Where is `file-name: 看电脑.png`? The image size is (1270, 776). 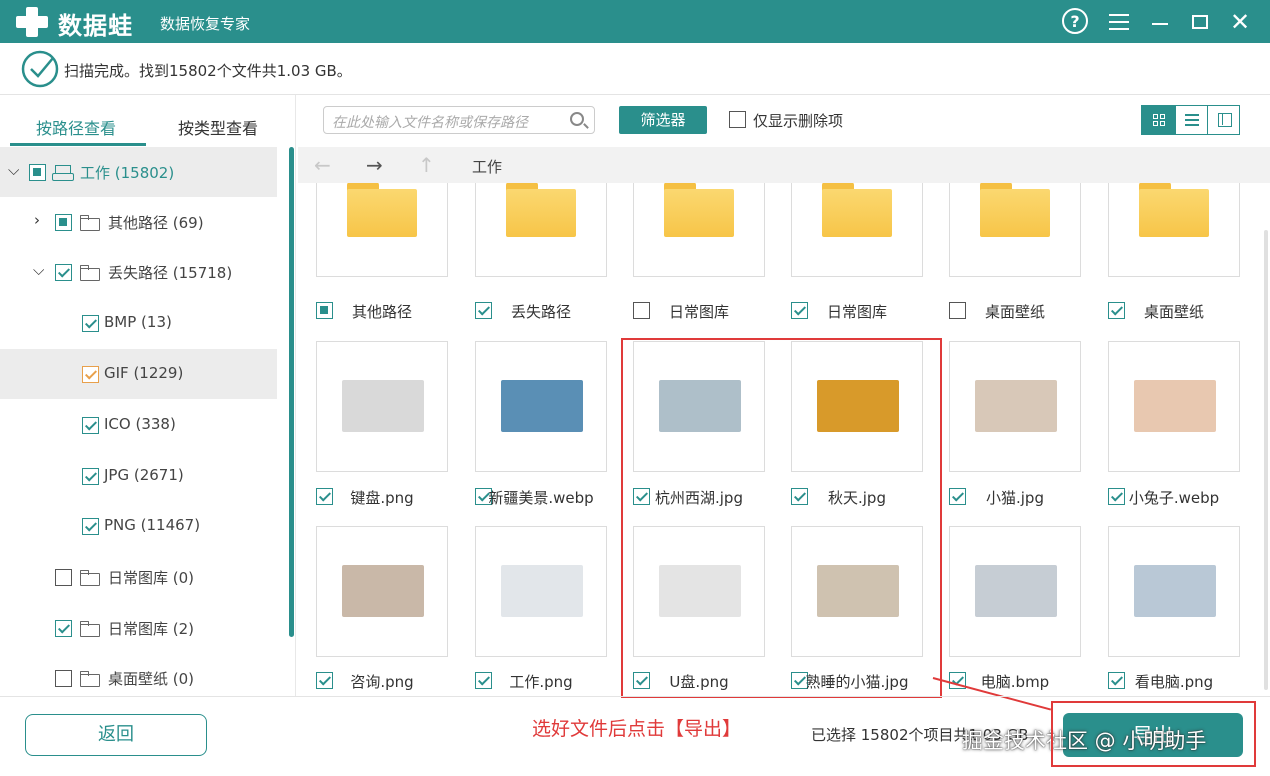
file-name: 看电脑.png is located at coordinates (1174, 682).